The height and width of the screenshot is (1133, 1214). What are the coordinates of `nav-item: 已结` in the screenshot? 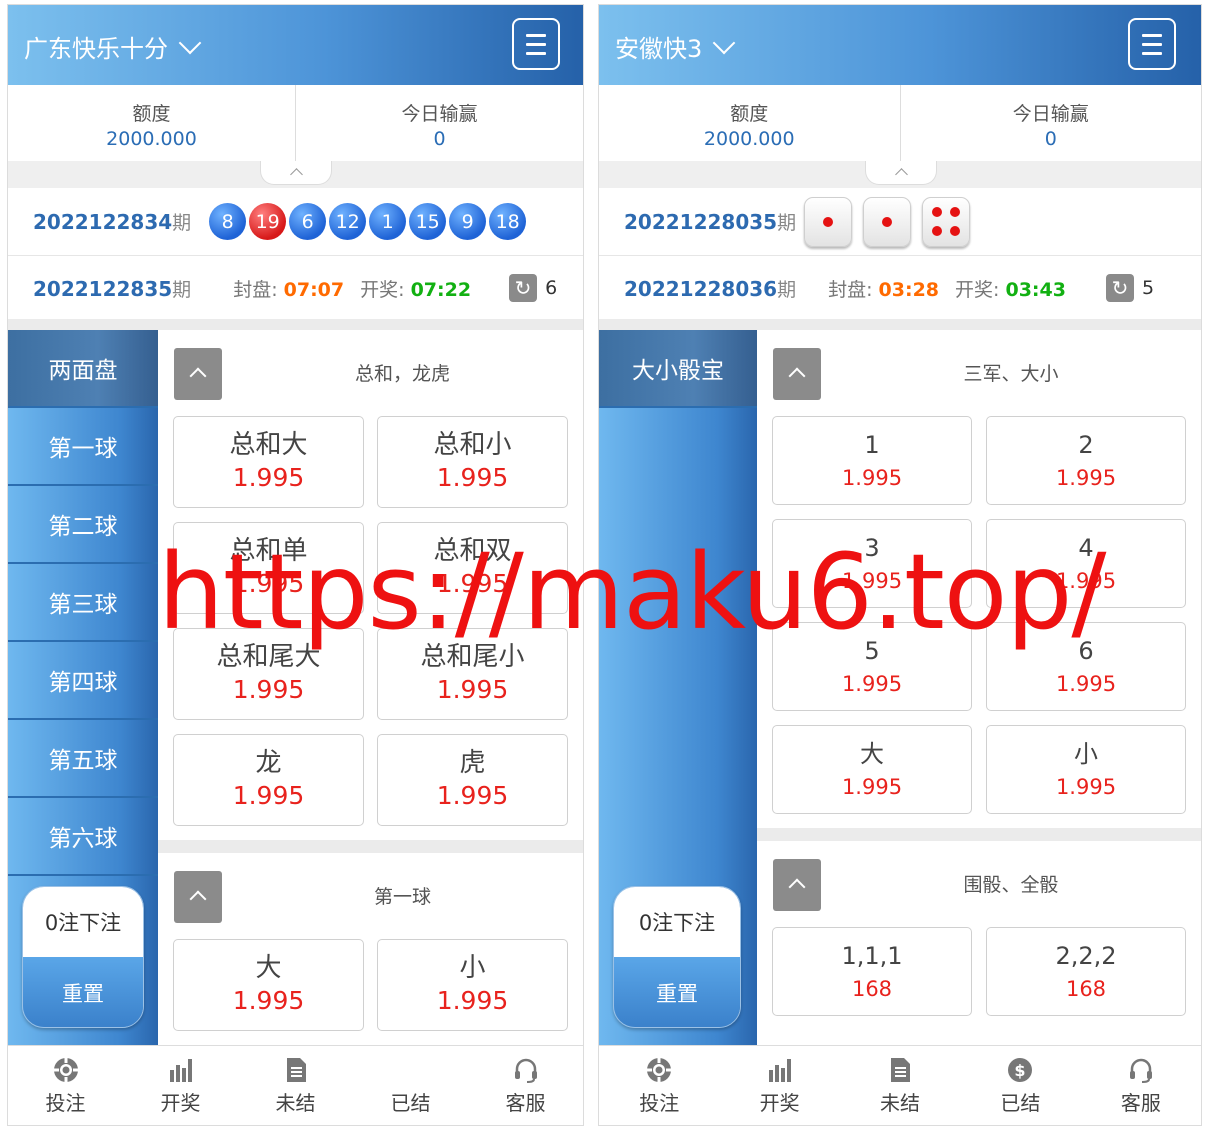 It's located at (410, 1085).